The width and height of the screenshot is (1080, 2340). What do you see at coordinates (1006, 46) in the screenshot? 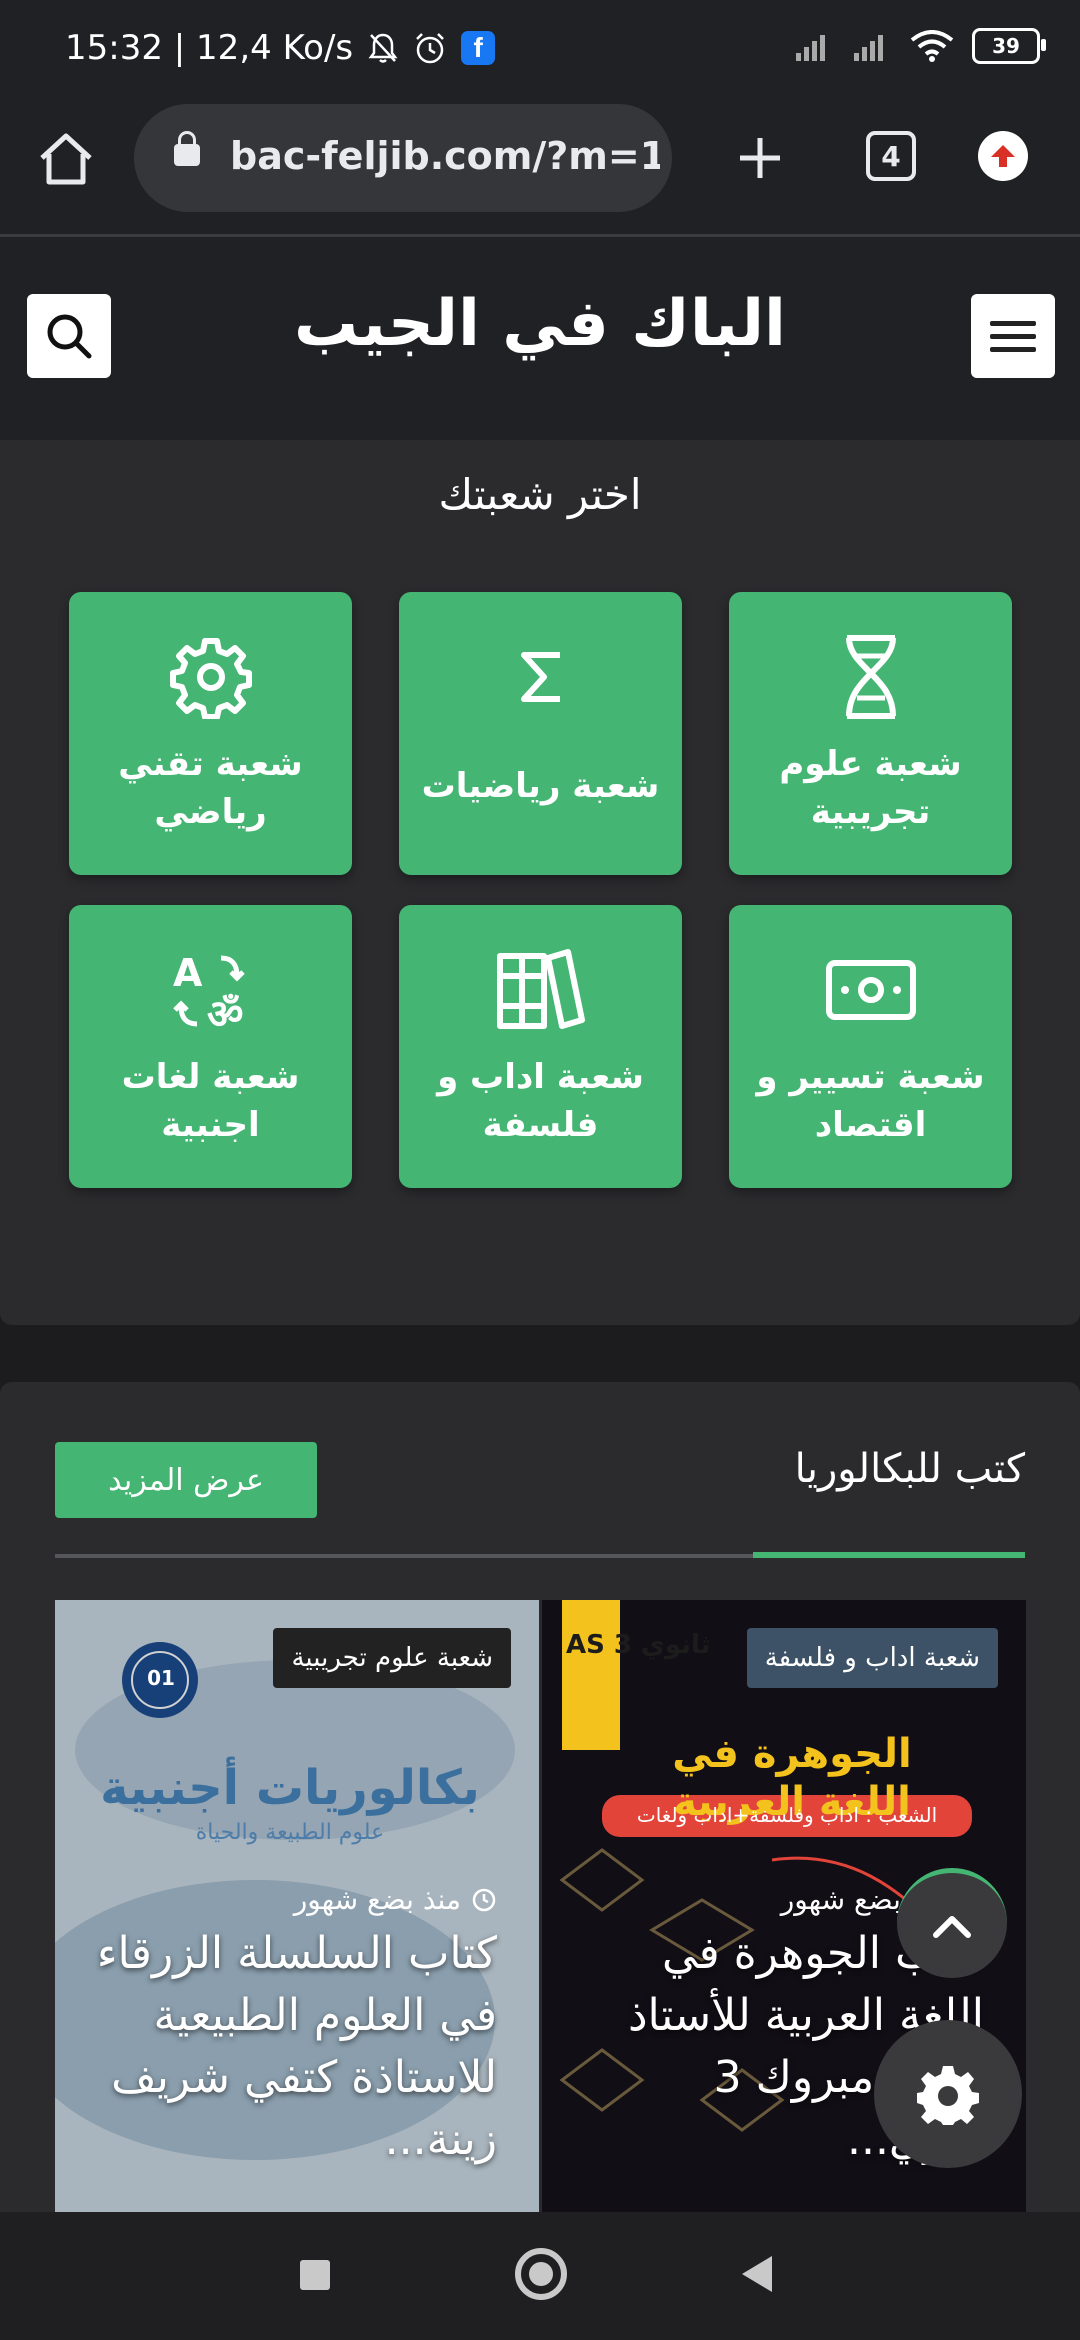
I see `battery-level: 39` at bounding box center [1006, 46].